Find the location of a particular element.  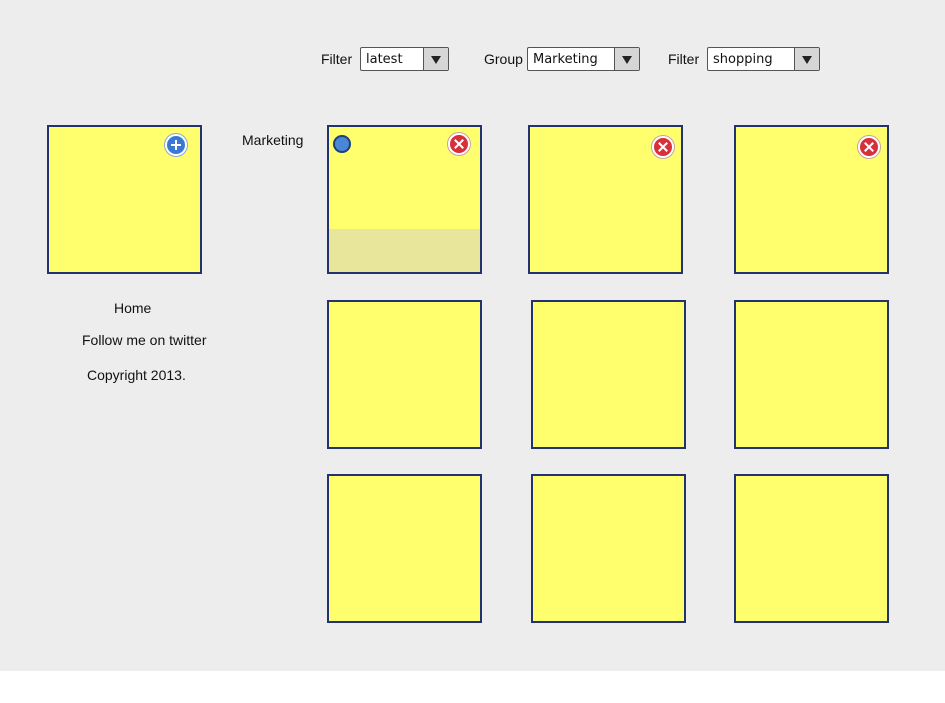

new-note-card is located at coordinates (124, 199).